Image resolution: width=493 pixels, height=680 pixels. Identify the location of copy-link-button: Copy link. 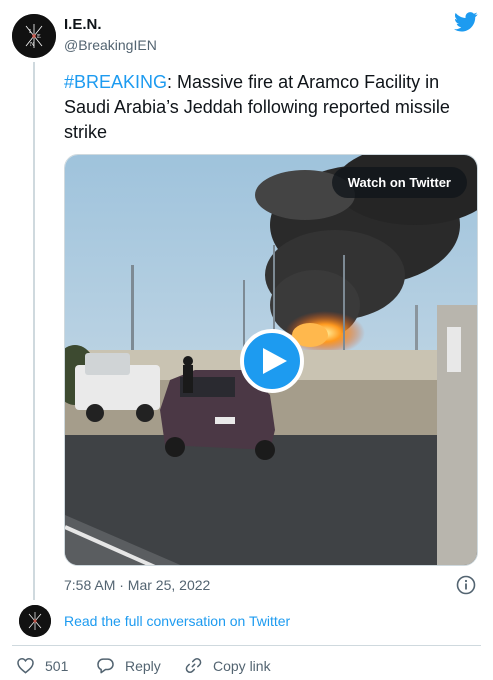
(227, 665).